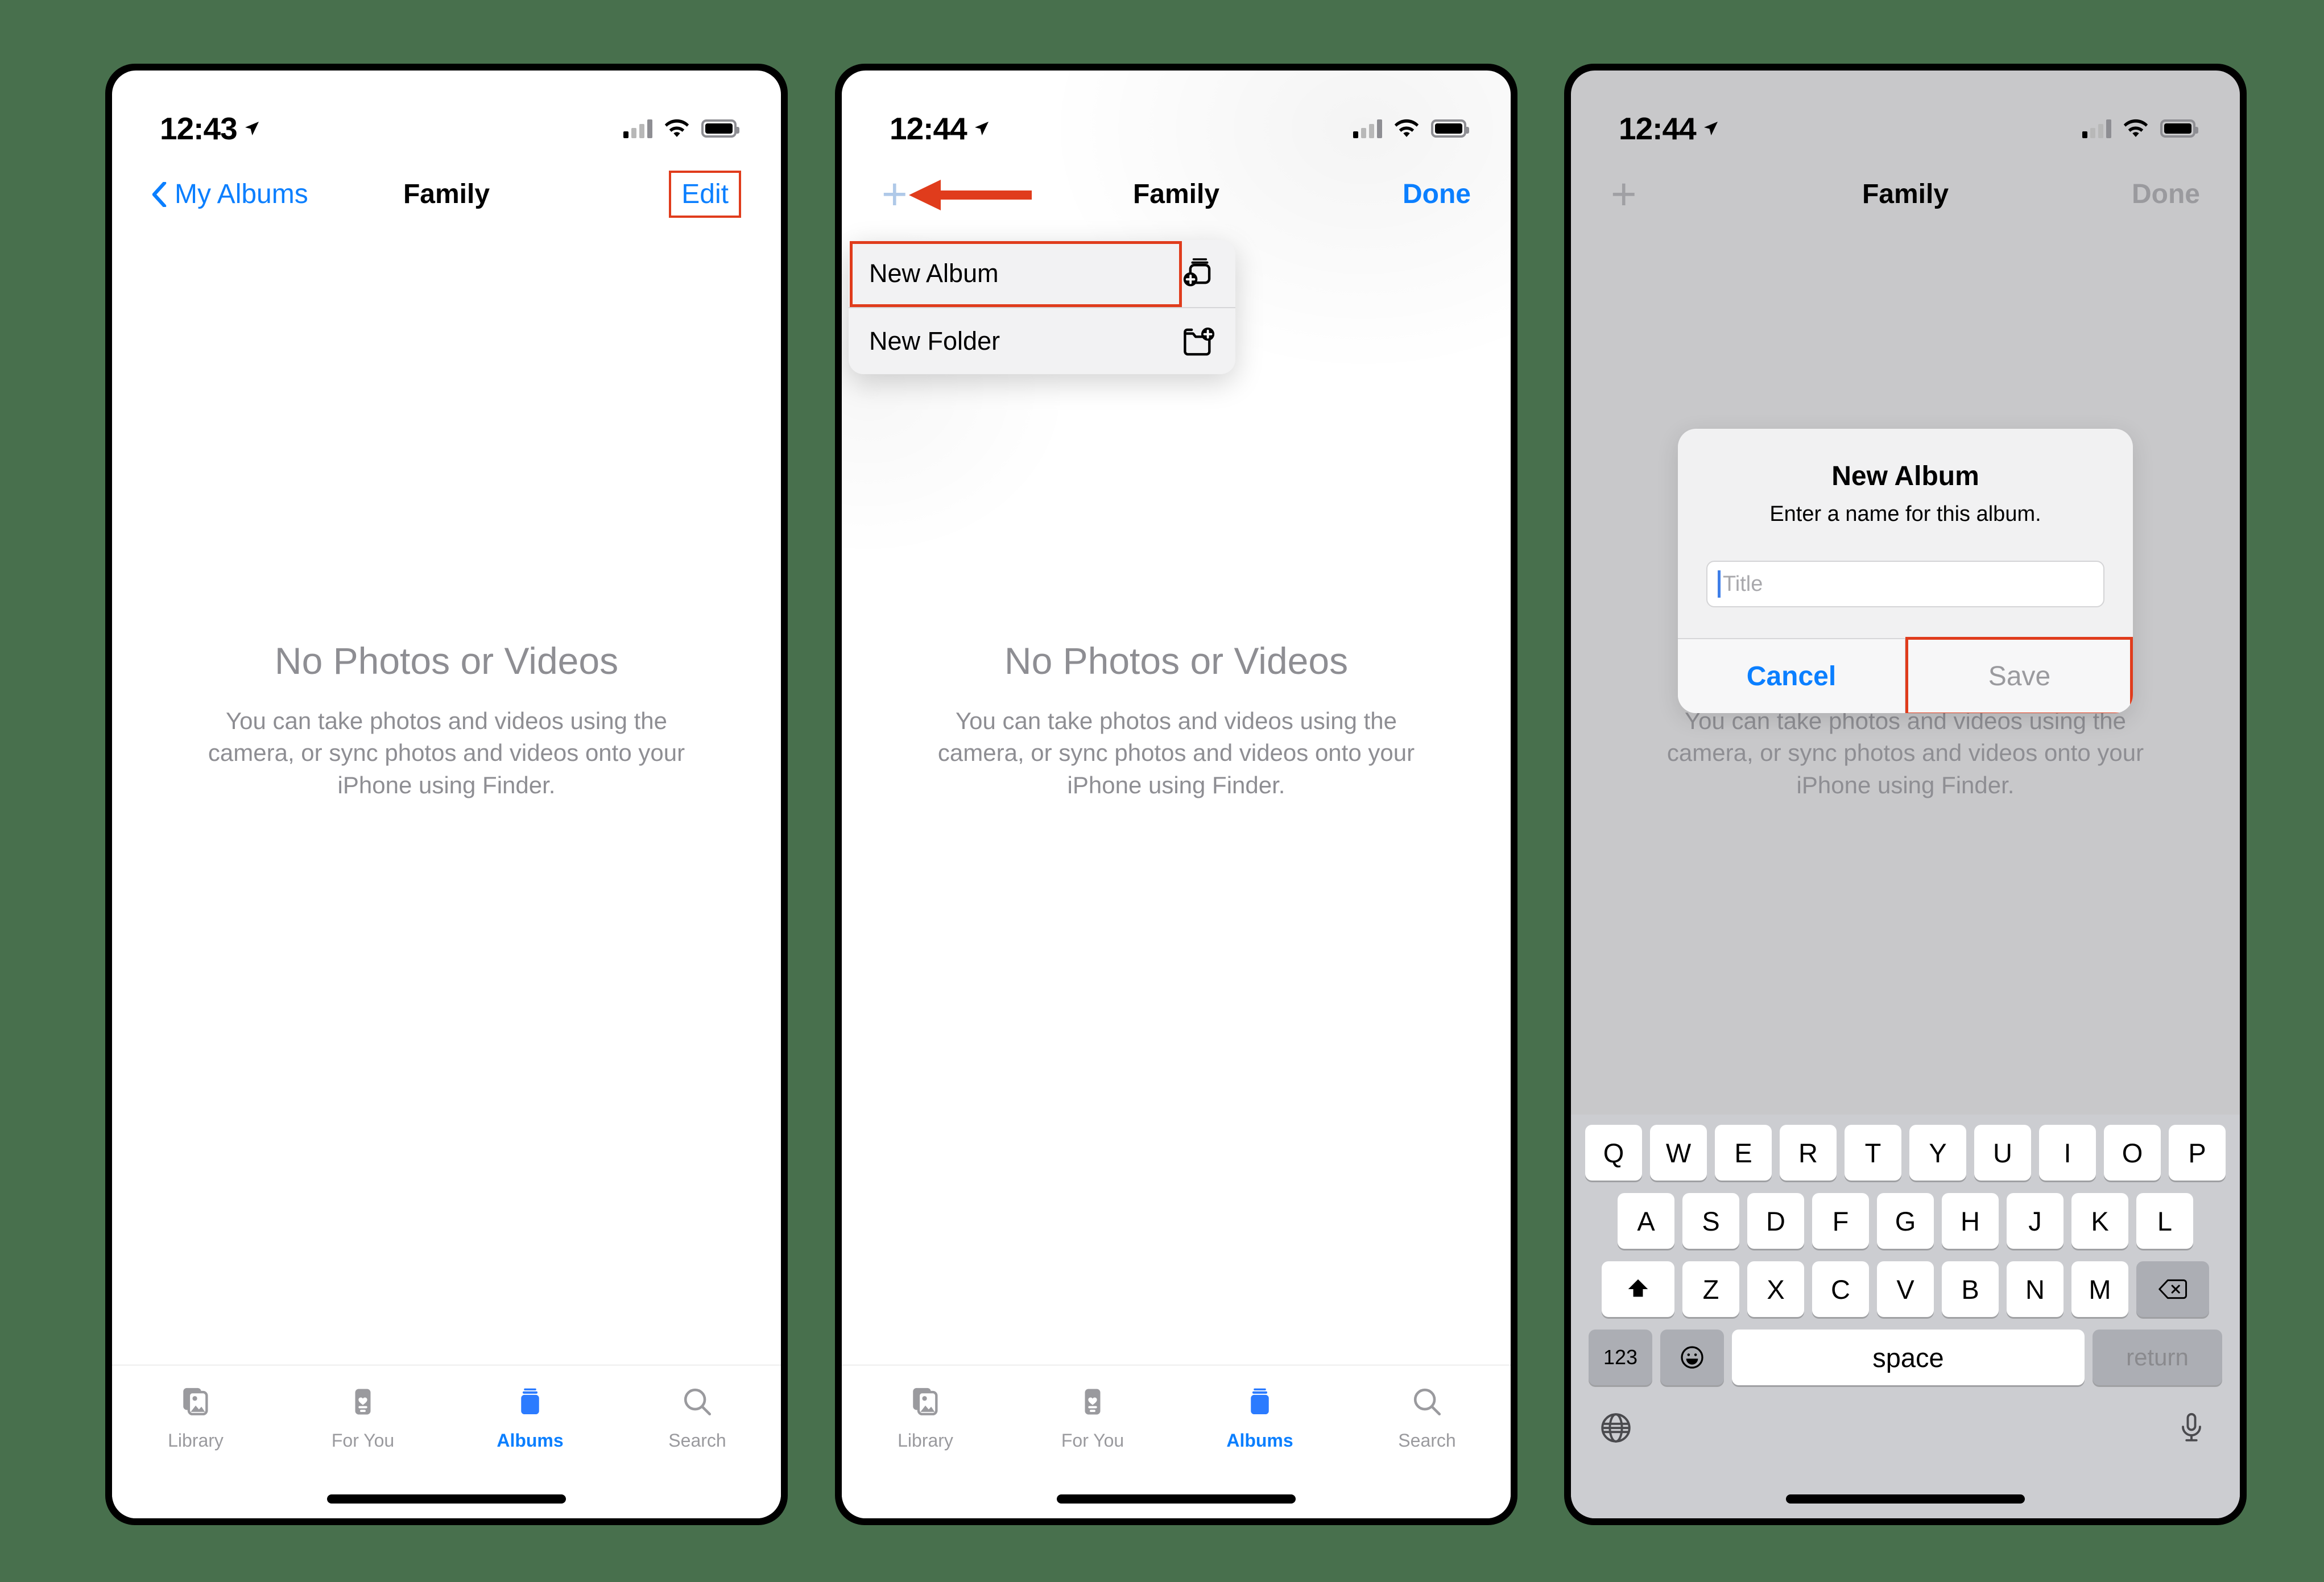 The height and width of the screenshot is (1582, 2324). I want to click on key-c: C, so click(1841, 1289).